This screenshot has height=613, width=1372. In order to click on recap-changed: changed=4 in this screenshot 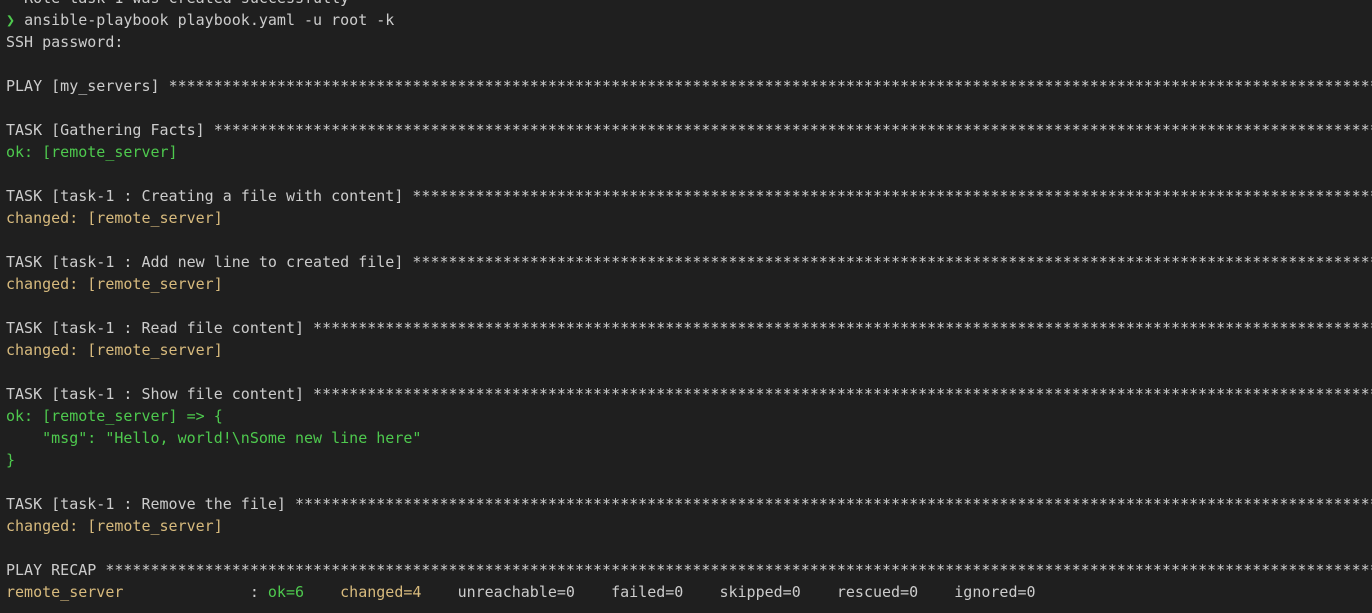, I will do `click(381, 592)`.